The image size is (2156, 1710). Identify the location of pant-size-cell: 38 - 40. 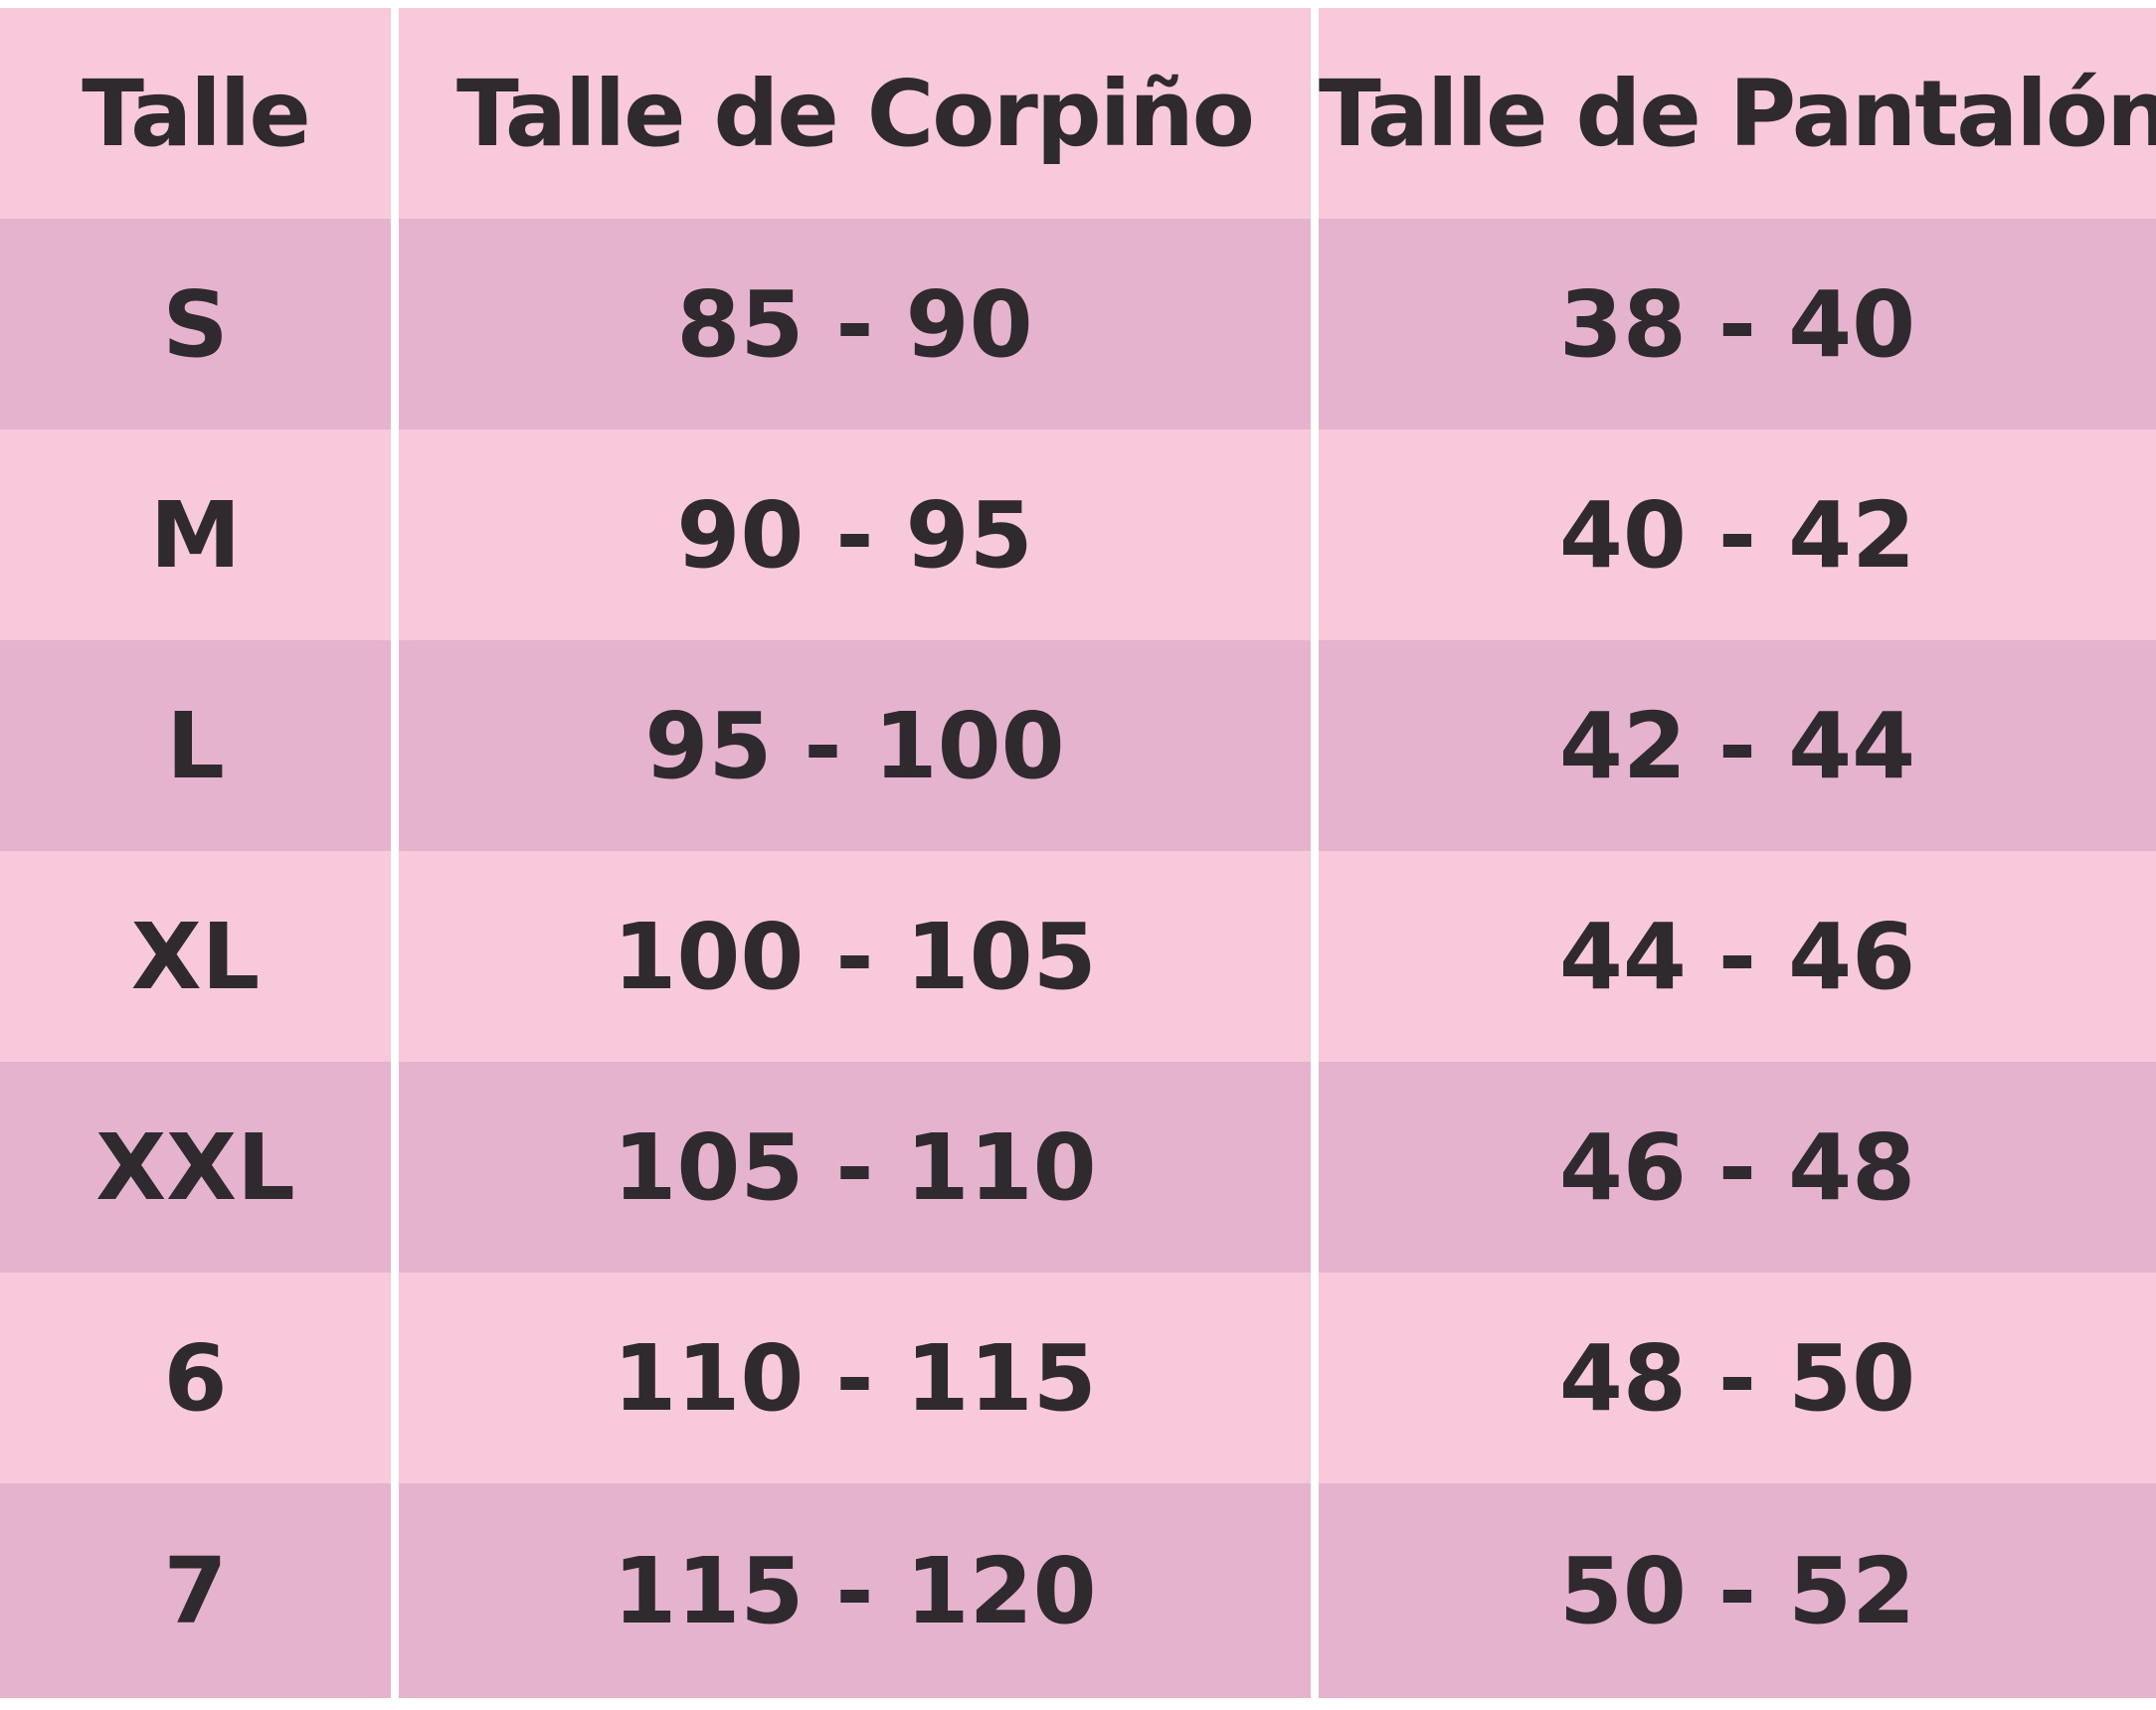
(1733, 324).